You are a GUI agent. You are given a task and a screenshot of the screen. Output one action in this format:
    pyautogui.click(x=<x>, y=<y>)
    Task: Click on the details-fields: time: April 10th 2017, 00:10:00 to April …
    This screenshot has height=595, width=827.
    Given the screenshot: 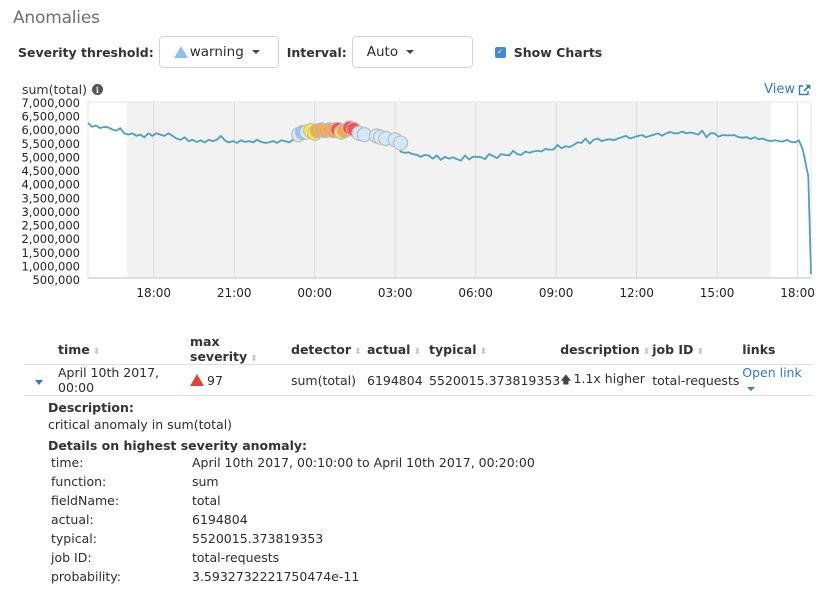 What is the action you would take?
    pyautogui.click(x=291, y=519)
    